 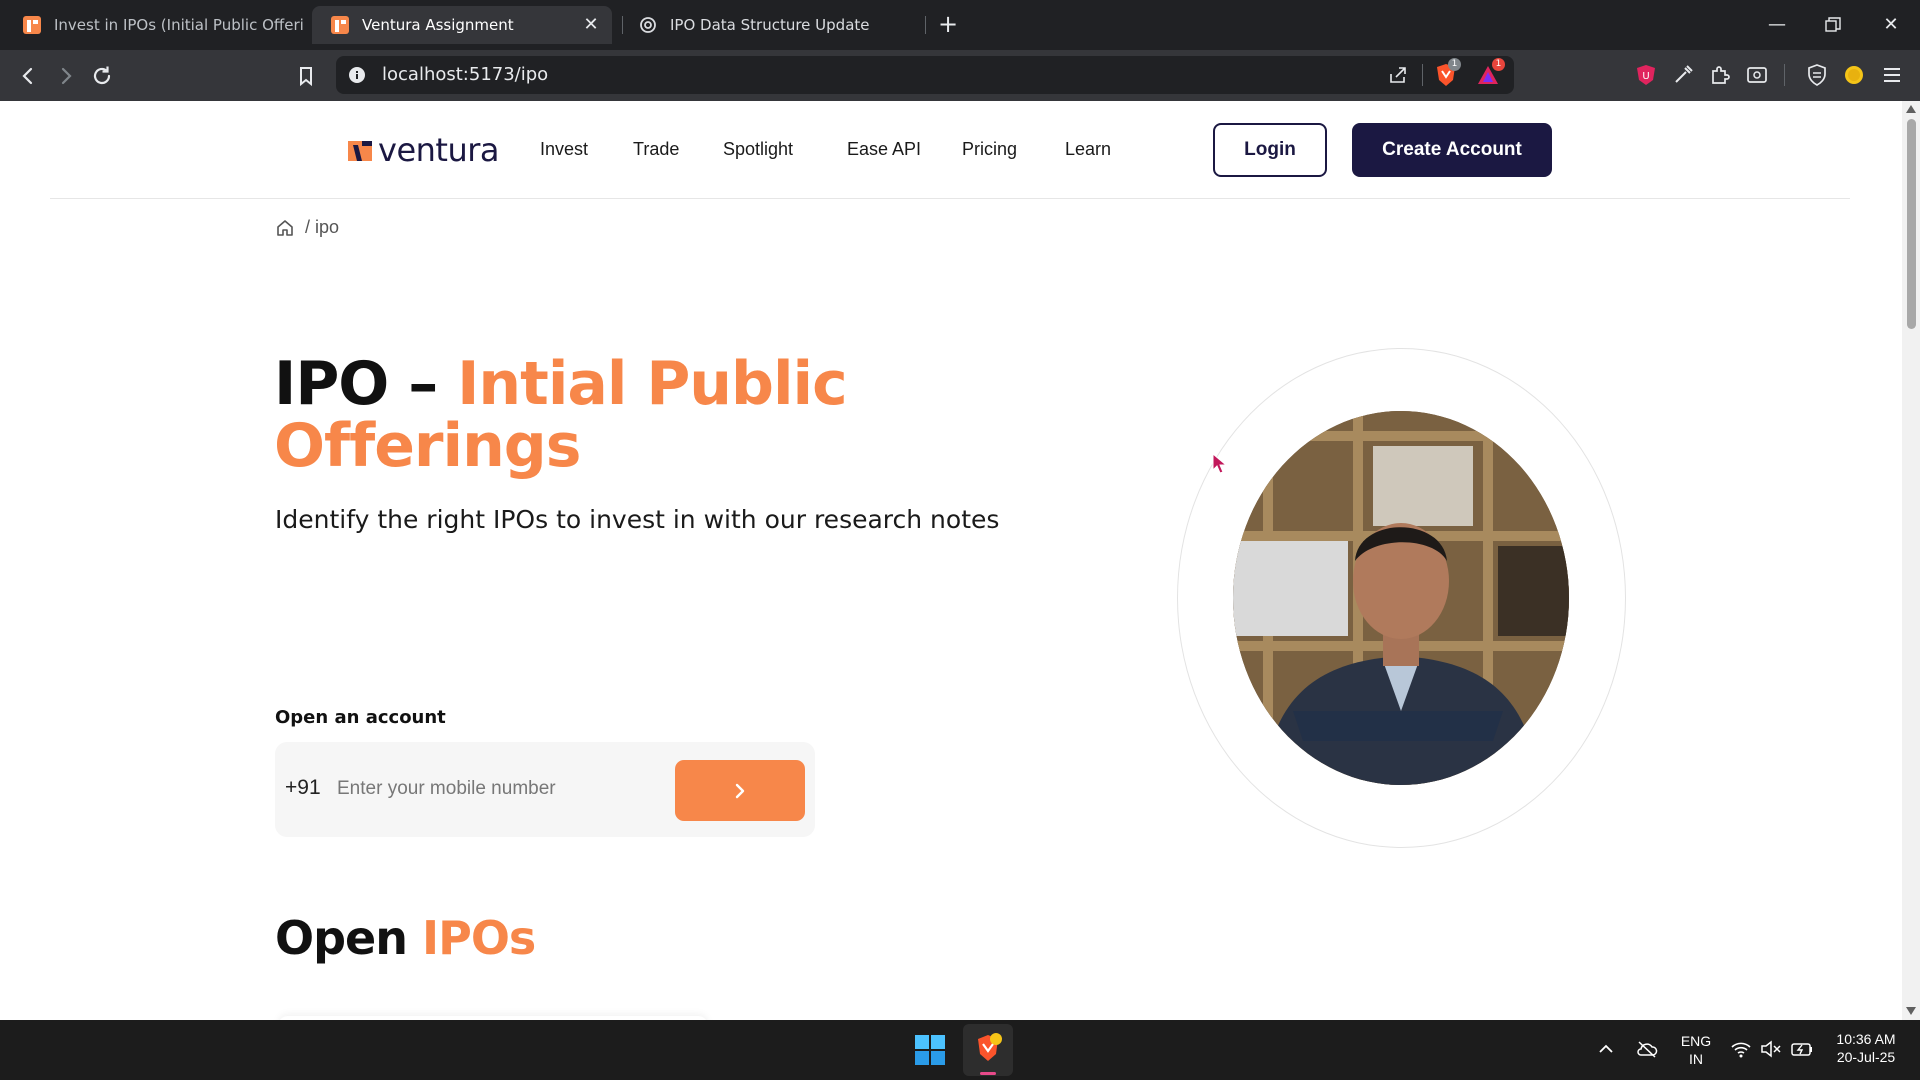 What do you see at coordinates (948, 25) in the screenshot?
I see `new-tab-icon: +` at bounding box center [948, 25].